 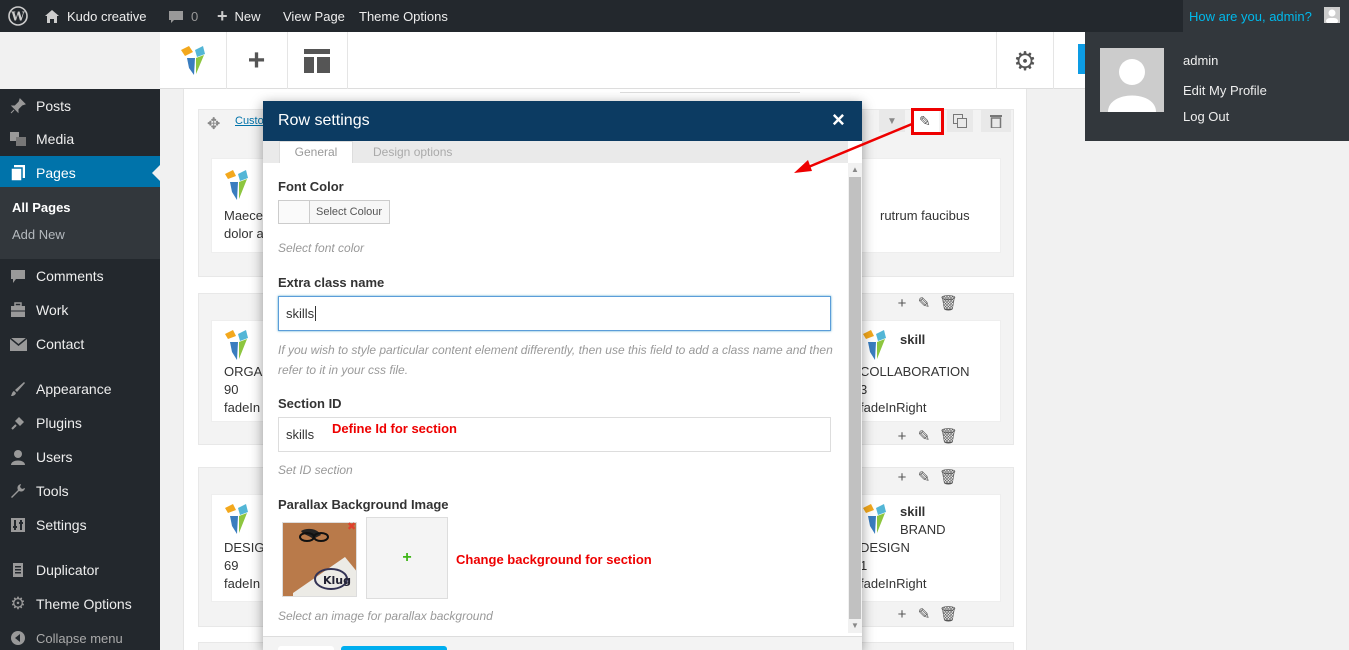 What do you see at coordinates (193, 60) in the screenshot?
I see `composer-logo-icon` at bounding box center [193, 60].